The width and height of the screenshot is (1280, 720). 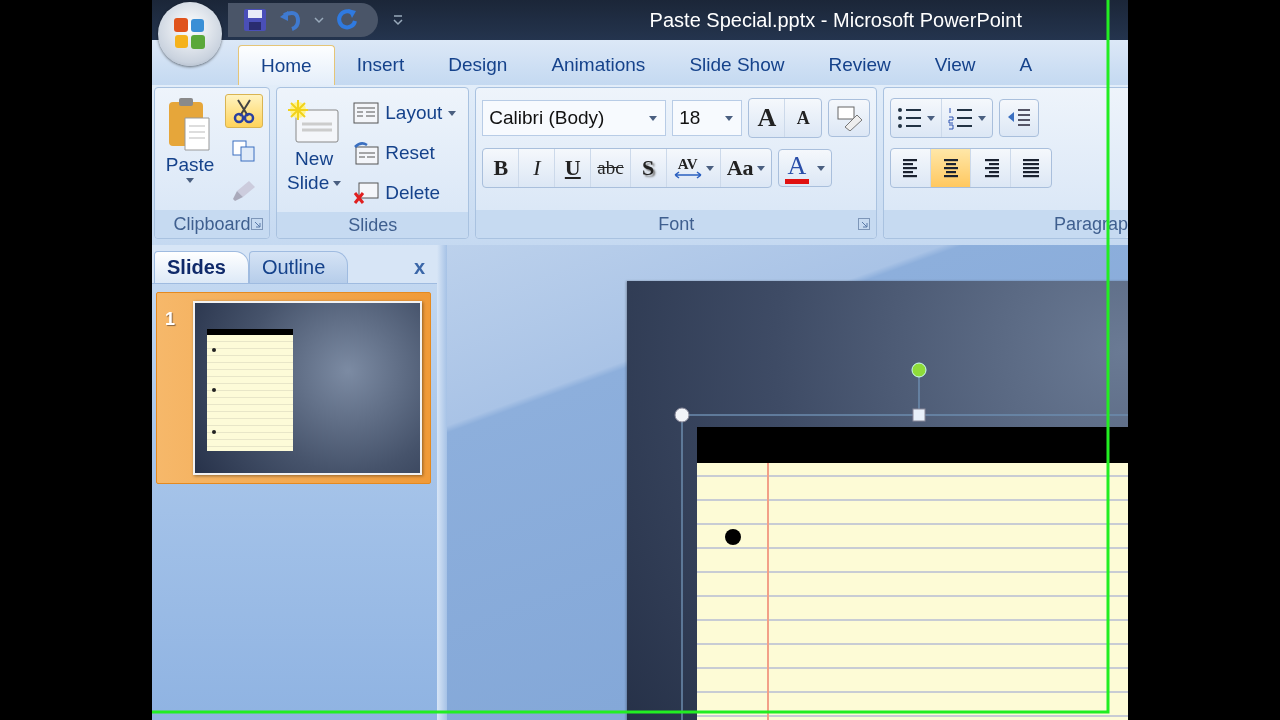 What do you see at coordinates (767, 118) in the screenshot?
I see `grow-font-button: A` at bounding box center [767, 118].